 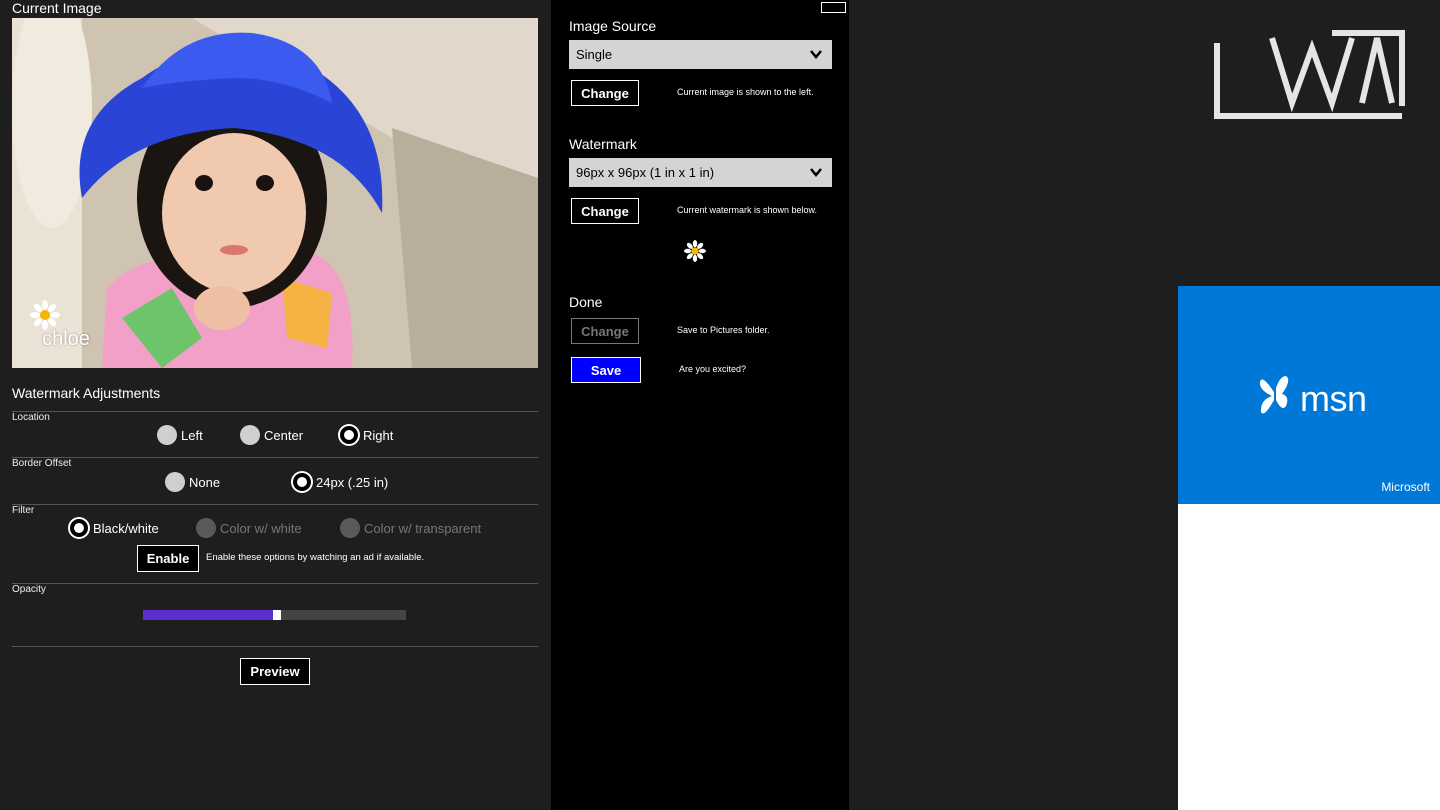 What do you see at coordinates (271, 435) in the screenshot?
I see `location-center-radio: Center` at bounding box center [271, 435].